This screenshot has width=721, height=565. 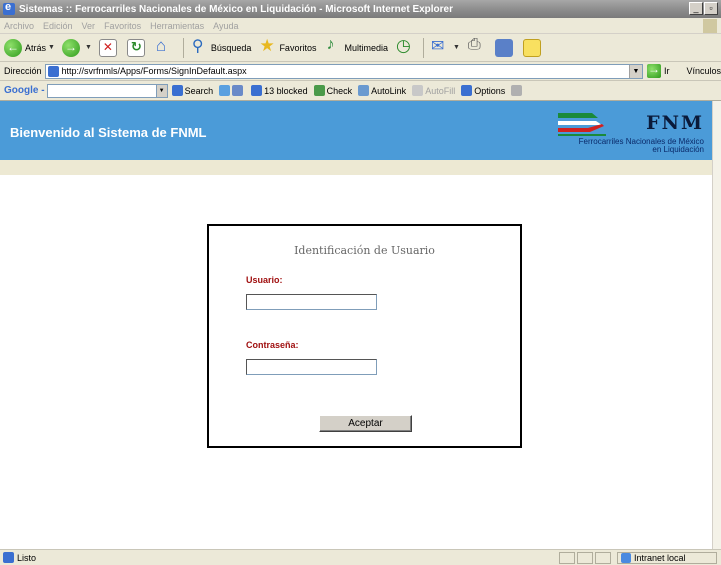 I want to click on header-title: Bienvenido al Sistema de FNML, so click(x=108, y=132).